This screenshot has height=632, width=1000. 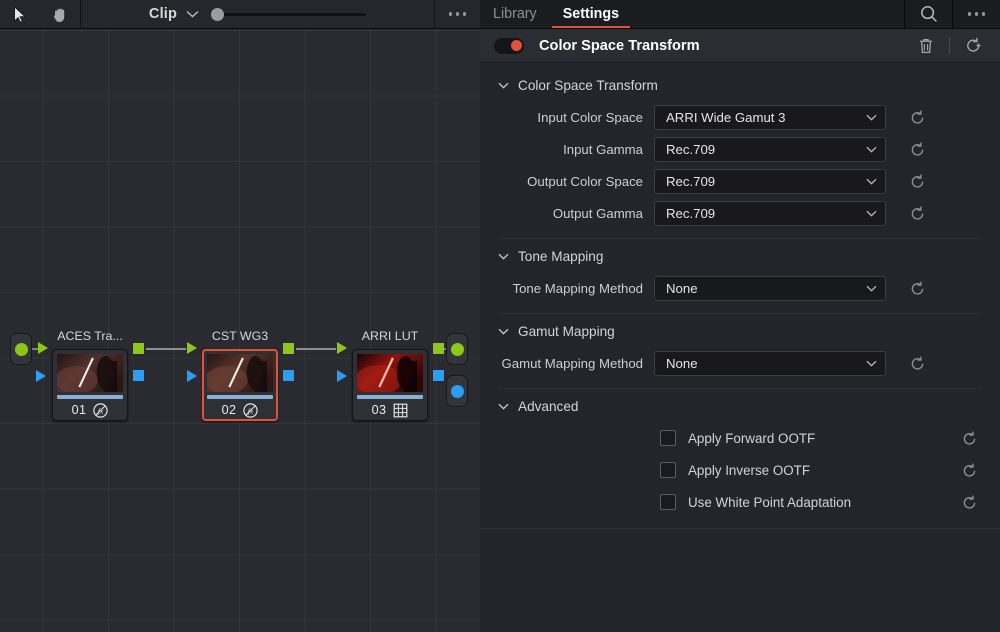 What do you see at coordinates (509, 45) in the screenshot?
I see `effect-enable-toggle` at bounding box center [509, 45].